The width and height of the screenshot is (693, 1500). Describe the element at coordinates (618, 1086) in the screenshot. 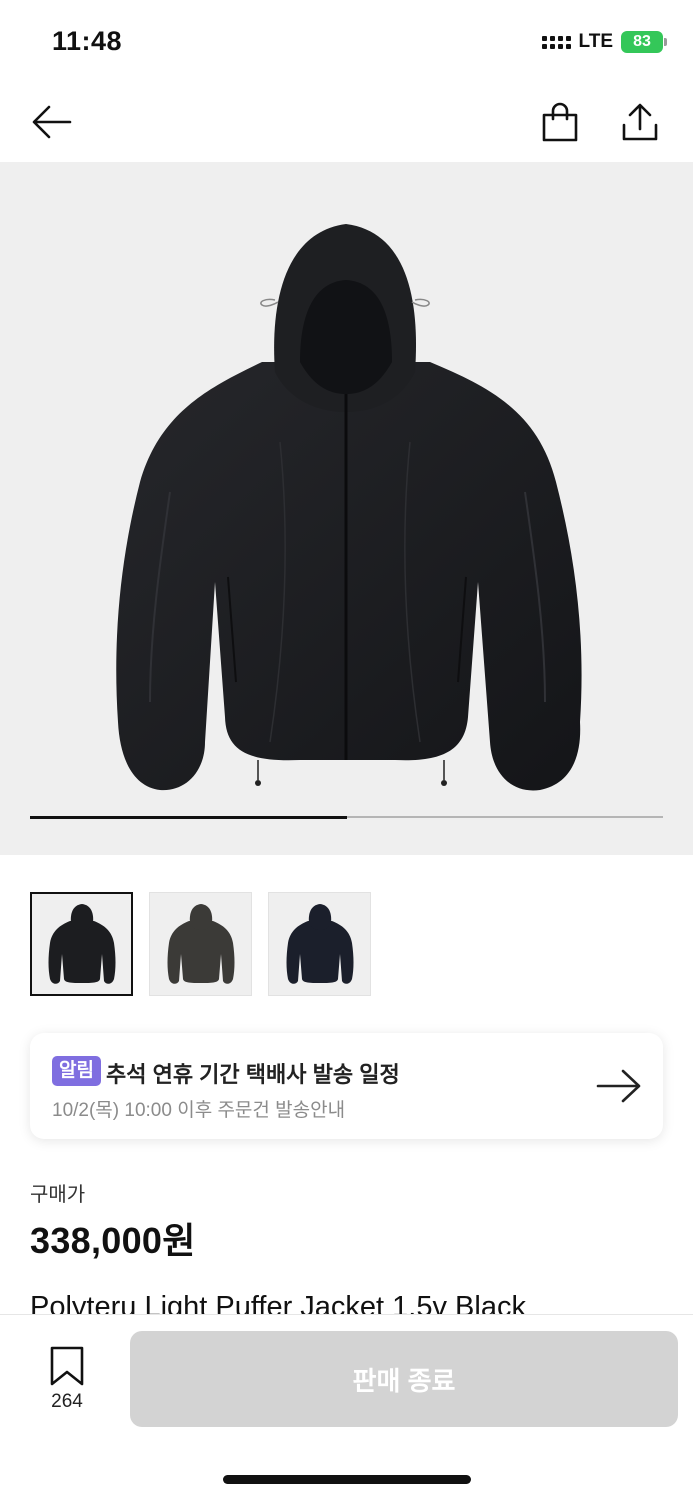

I see `arrow-right-icon` at that location.